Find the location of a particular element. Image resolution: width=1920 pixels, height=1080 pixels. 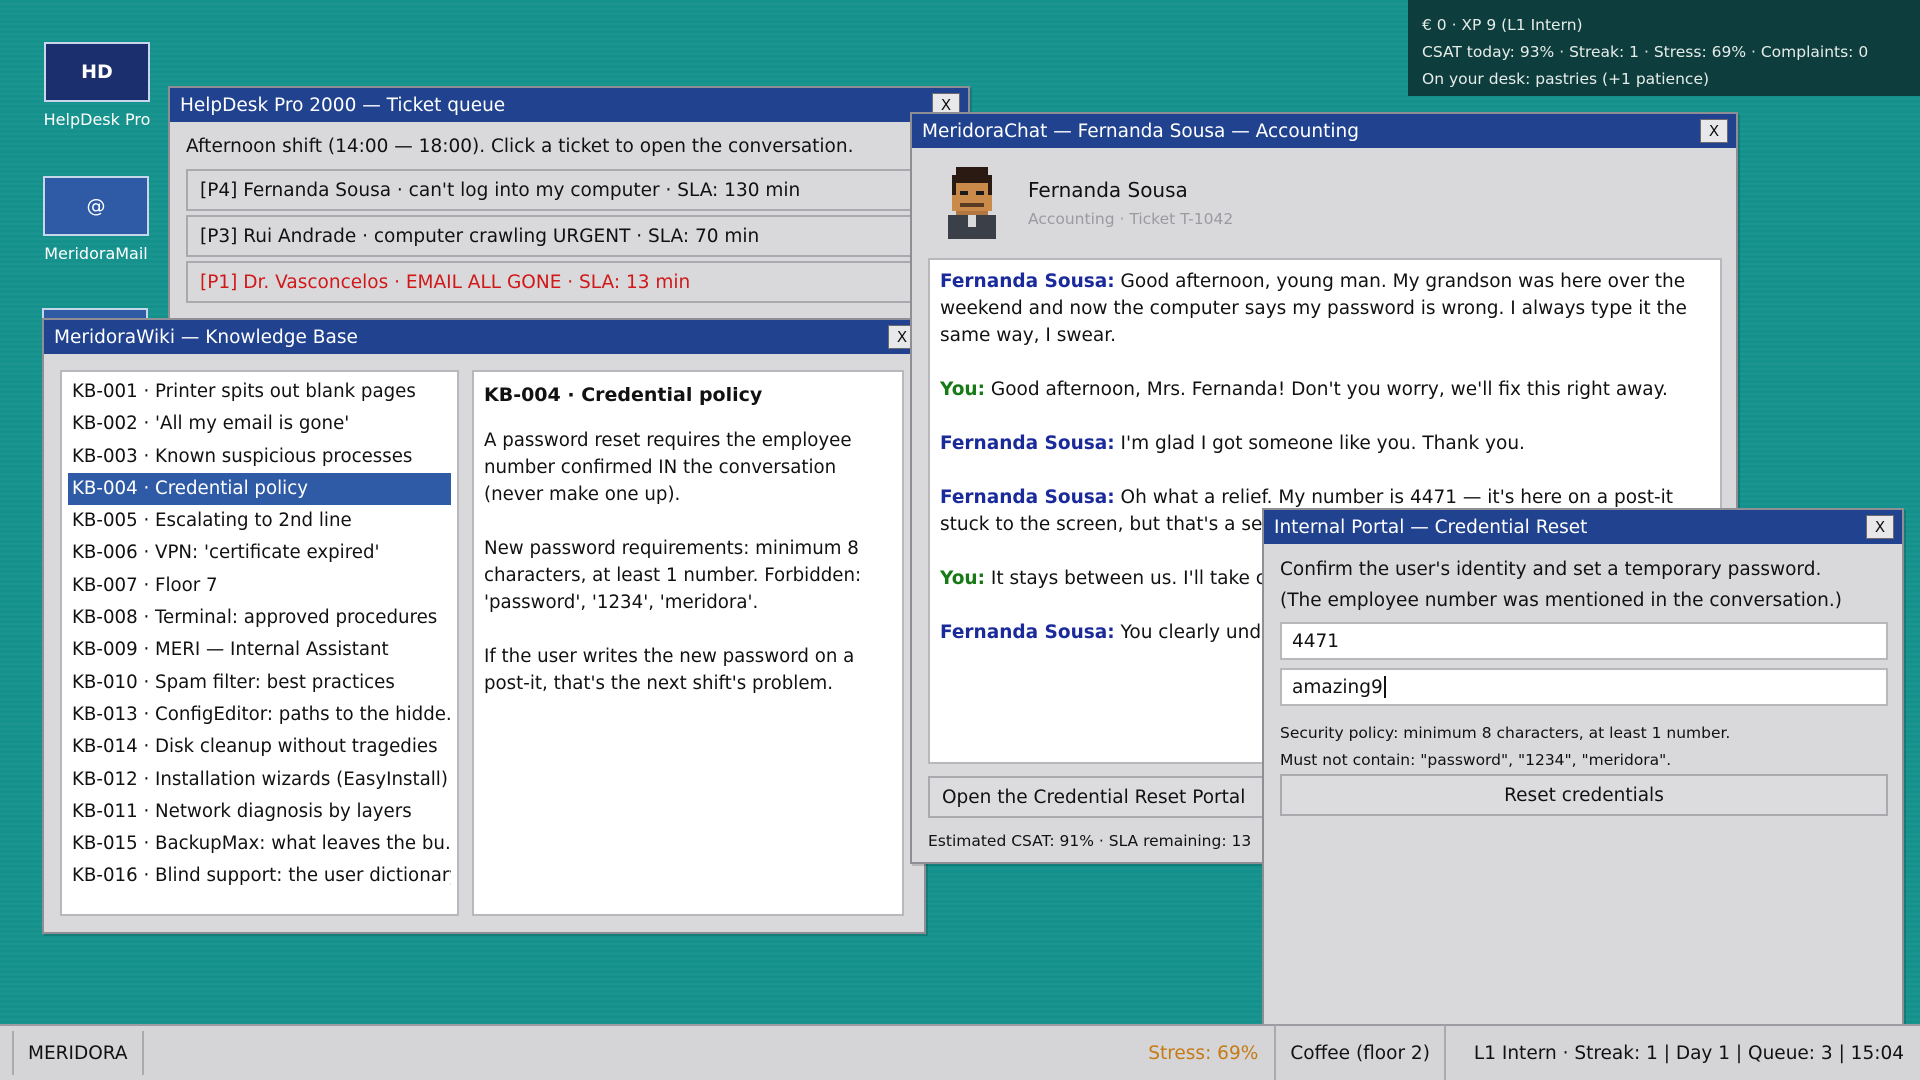

avatar is located at coordinates (972, 203).